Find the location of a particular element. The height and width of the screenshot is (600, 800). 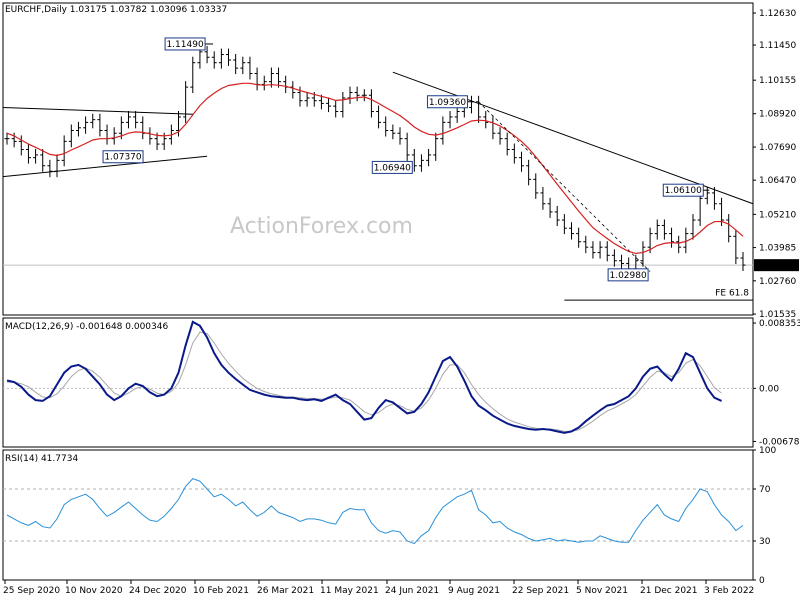

price-y-tick-label: 1.08920 is located at coordinates (777, 115).